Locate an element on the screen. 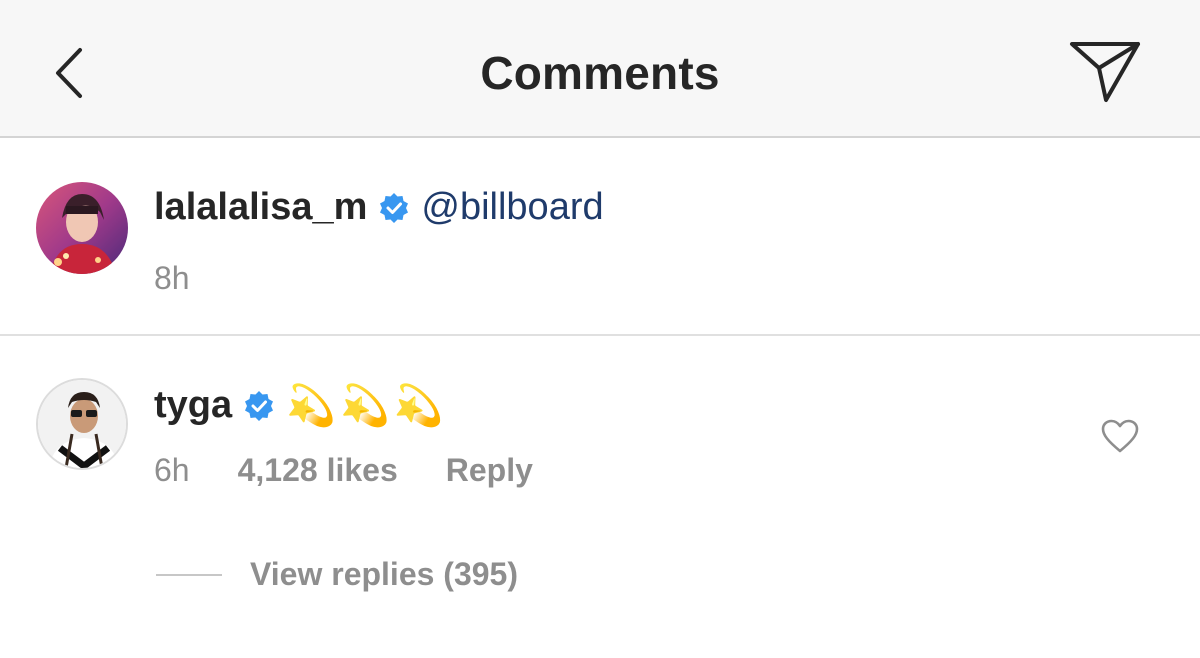 This screenshot has height=658, width=1200. view-replies-button: View replies (395) is located at coordinates (337, 574).